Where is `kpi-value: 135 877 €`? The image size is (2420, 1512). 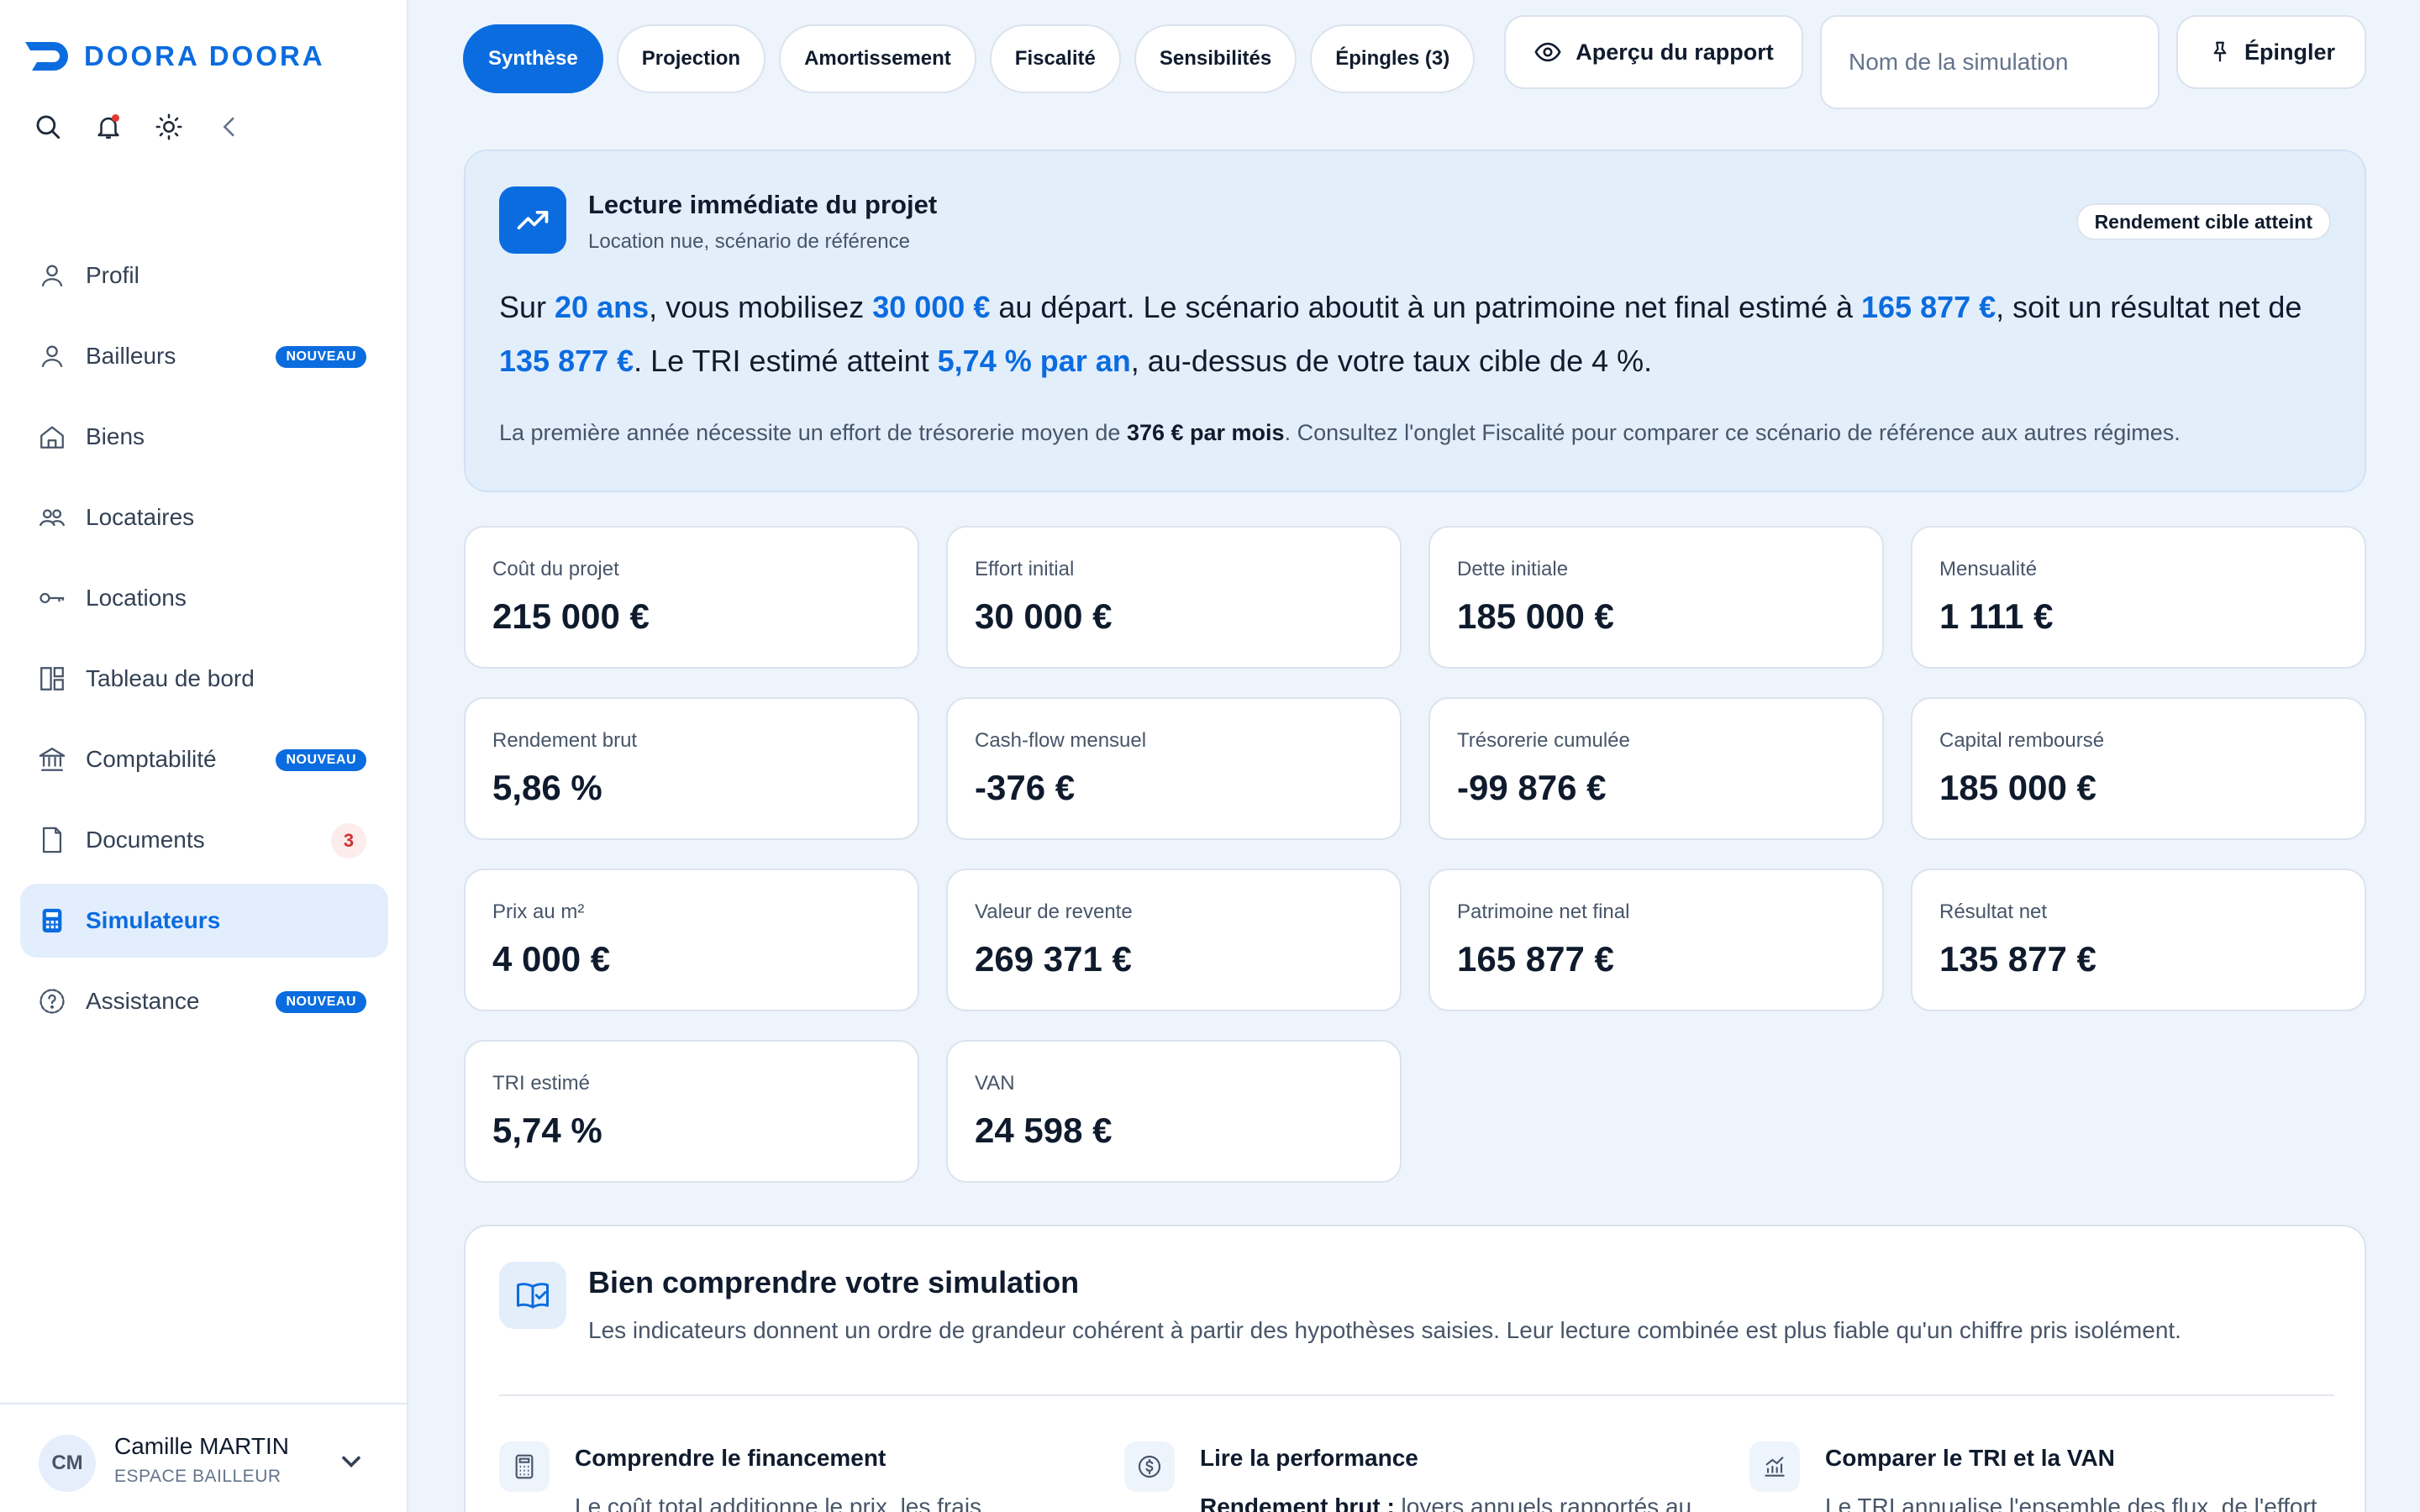
kpi-value: 135 877 € is located at coordinates (2017, 959).